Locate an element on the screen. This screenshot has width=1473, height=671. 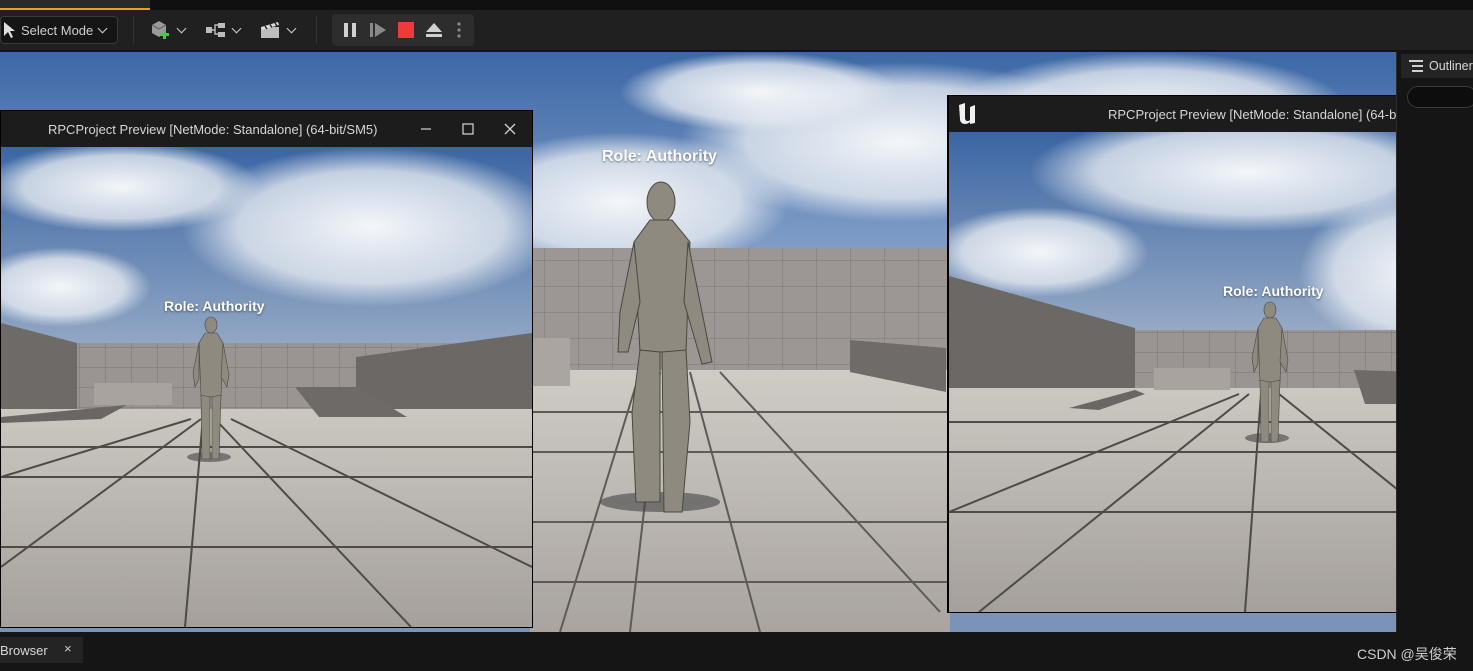
level-tab is located at coordinates (75, 5).